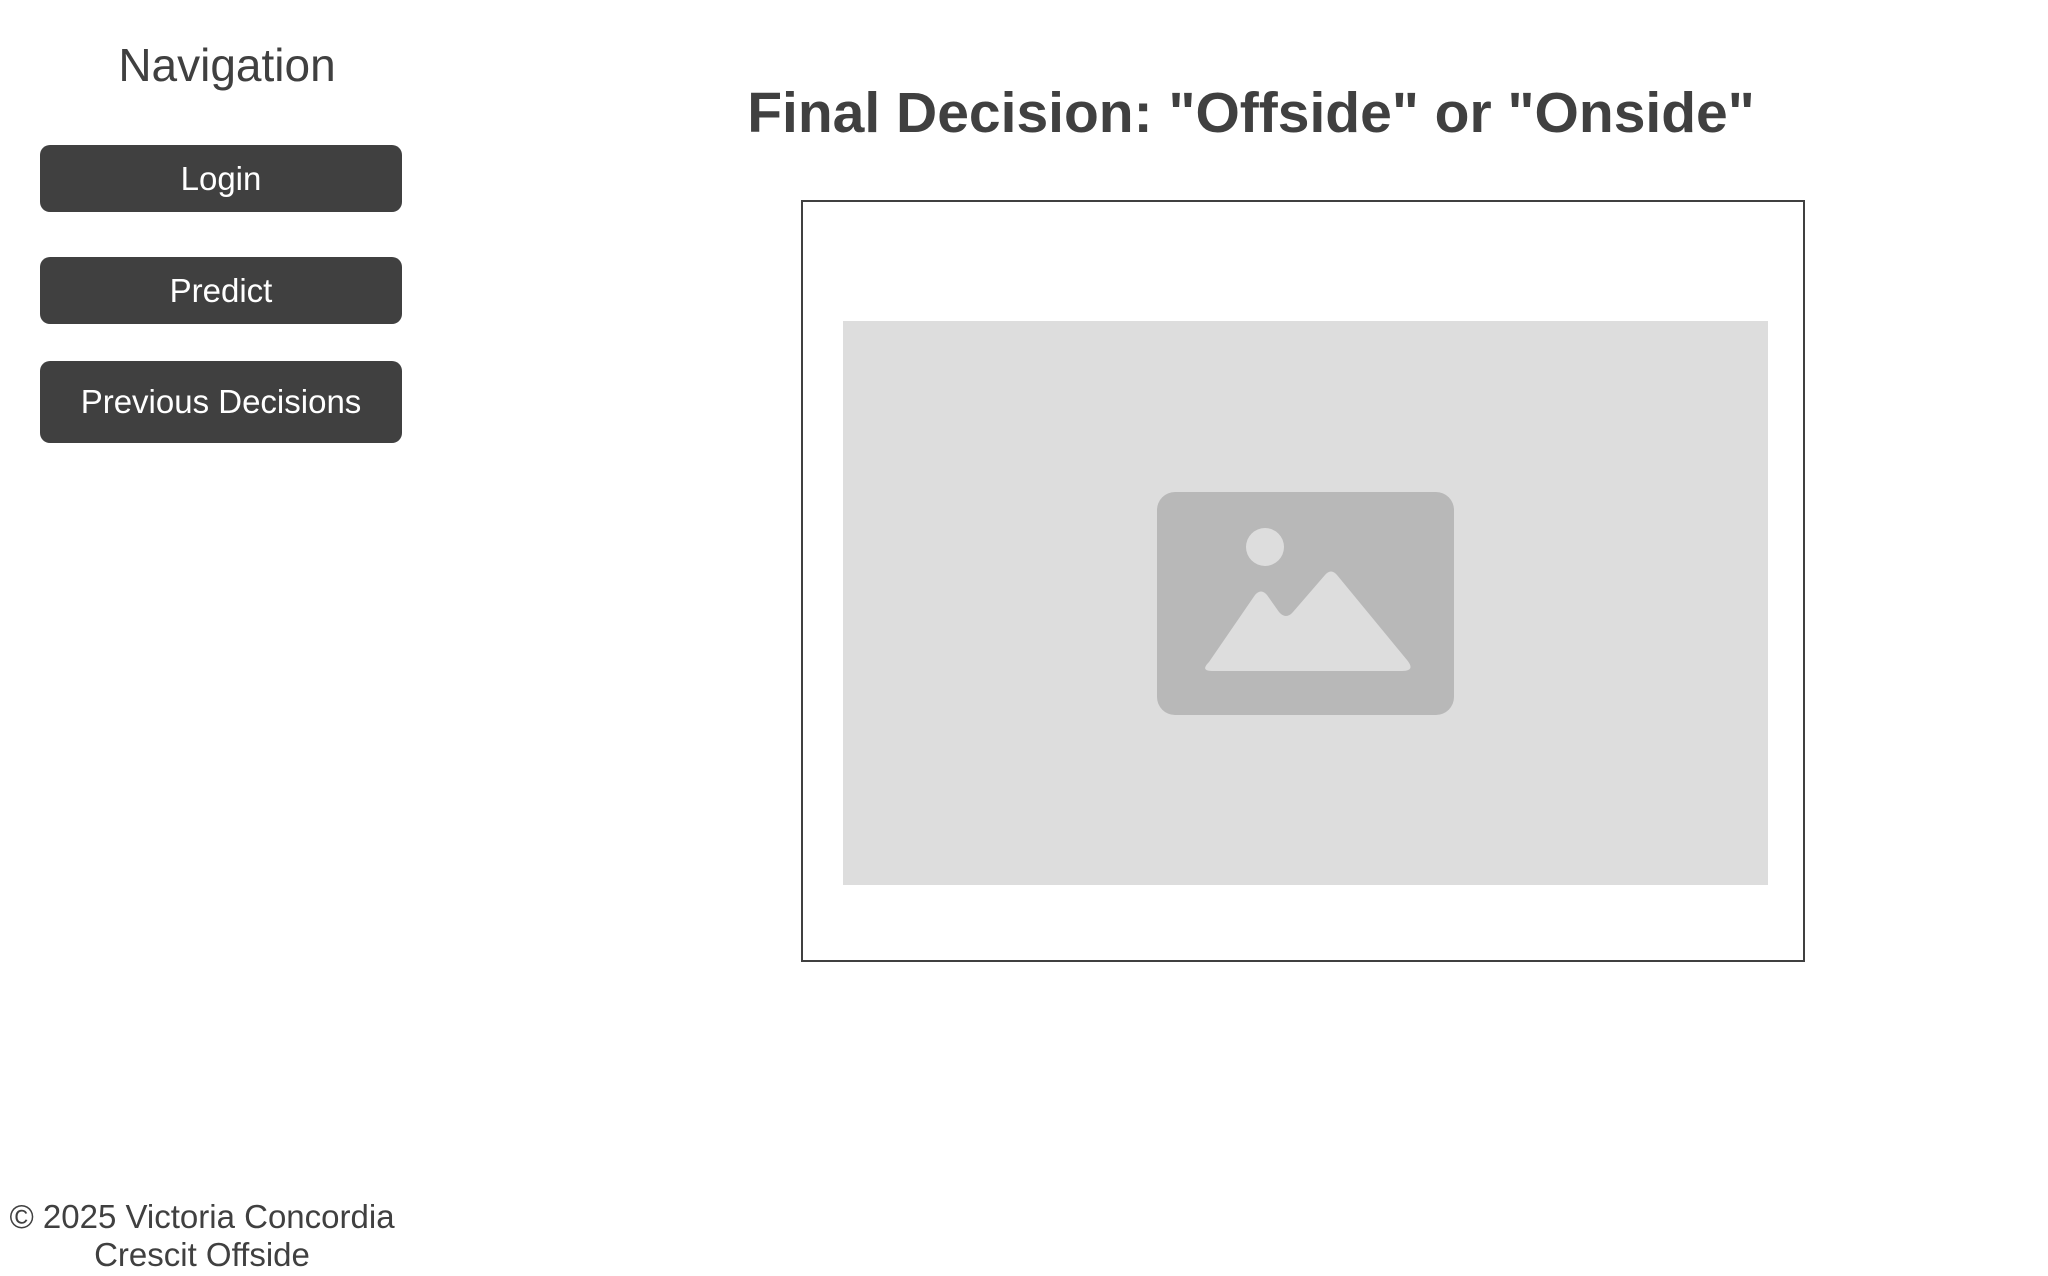 The height and width of the screenshot is (1276, 2048). I want to click on image-placeholder-icon, so click(1305, 603).